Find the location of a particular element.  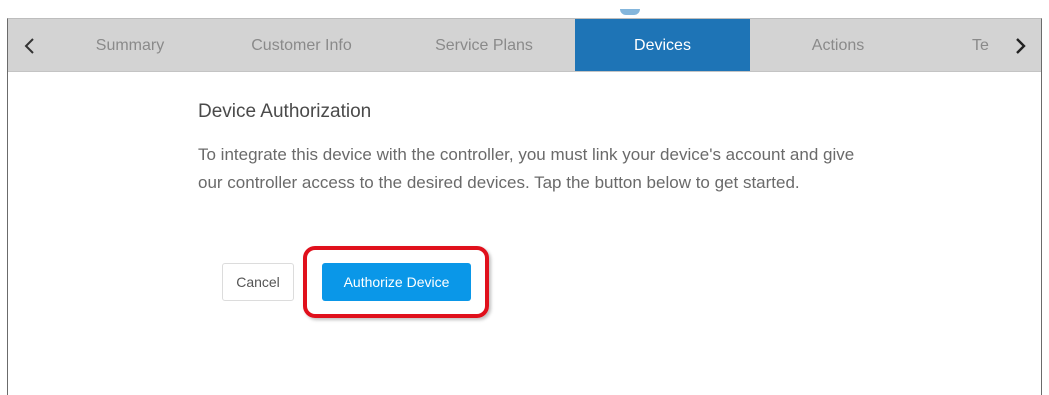

tab-actions: Actions is located at coordinates (838, 45).